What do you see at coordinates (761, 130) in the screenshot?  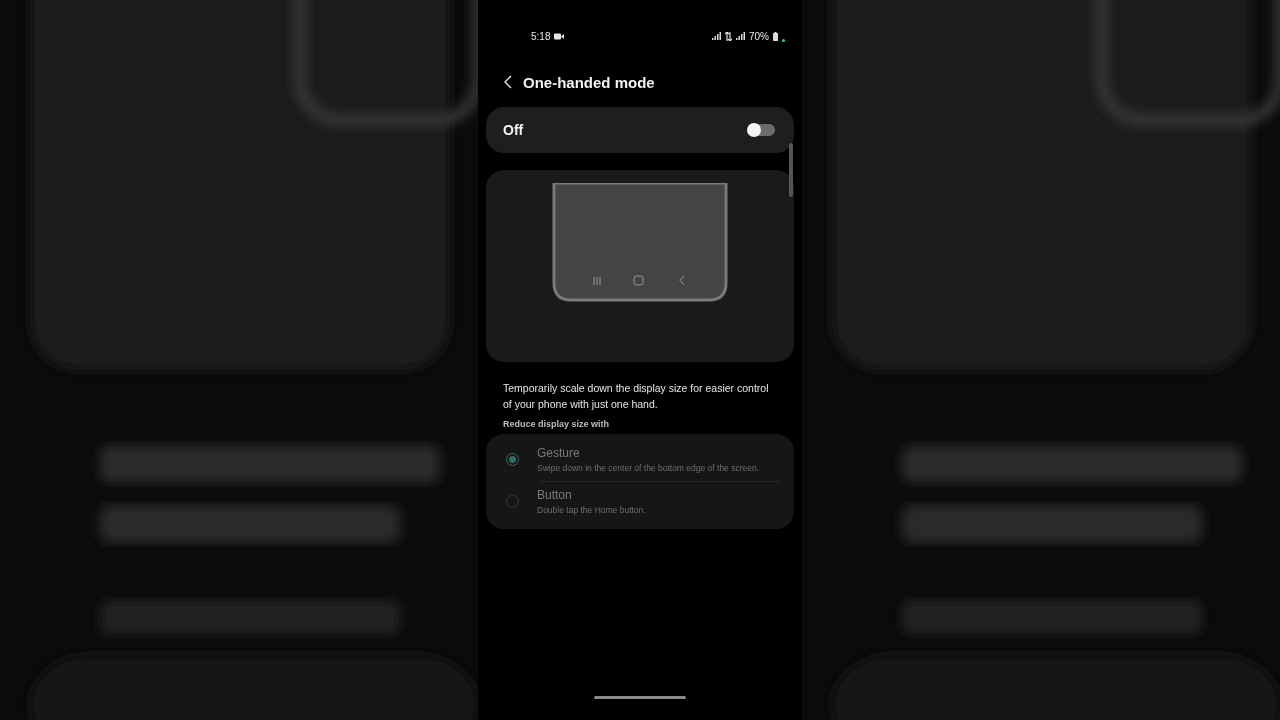 I see `toggle-switch` at bounding box center [761, 130].